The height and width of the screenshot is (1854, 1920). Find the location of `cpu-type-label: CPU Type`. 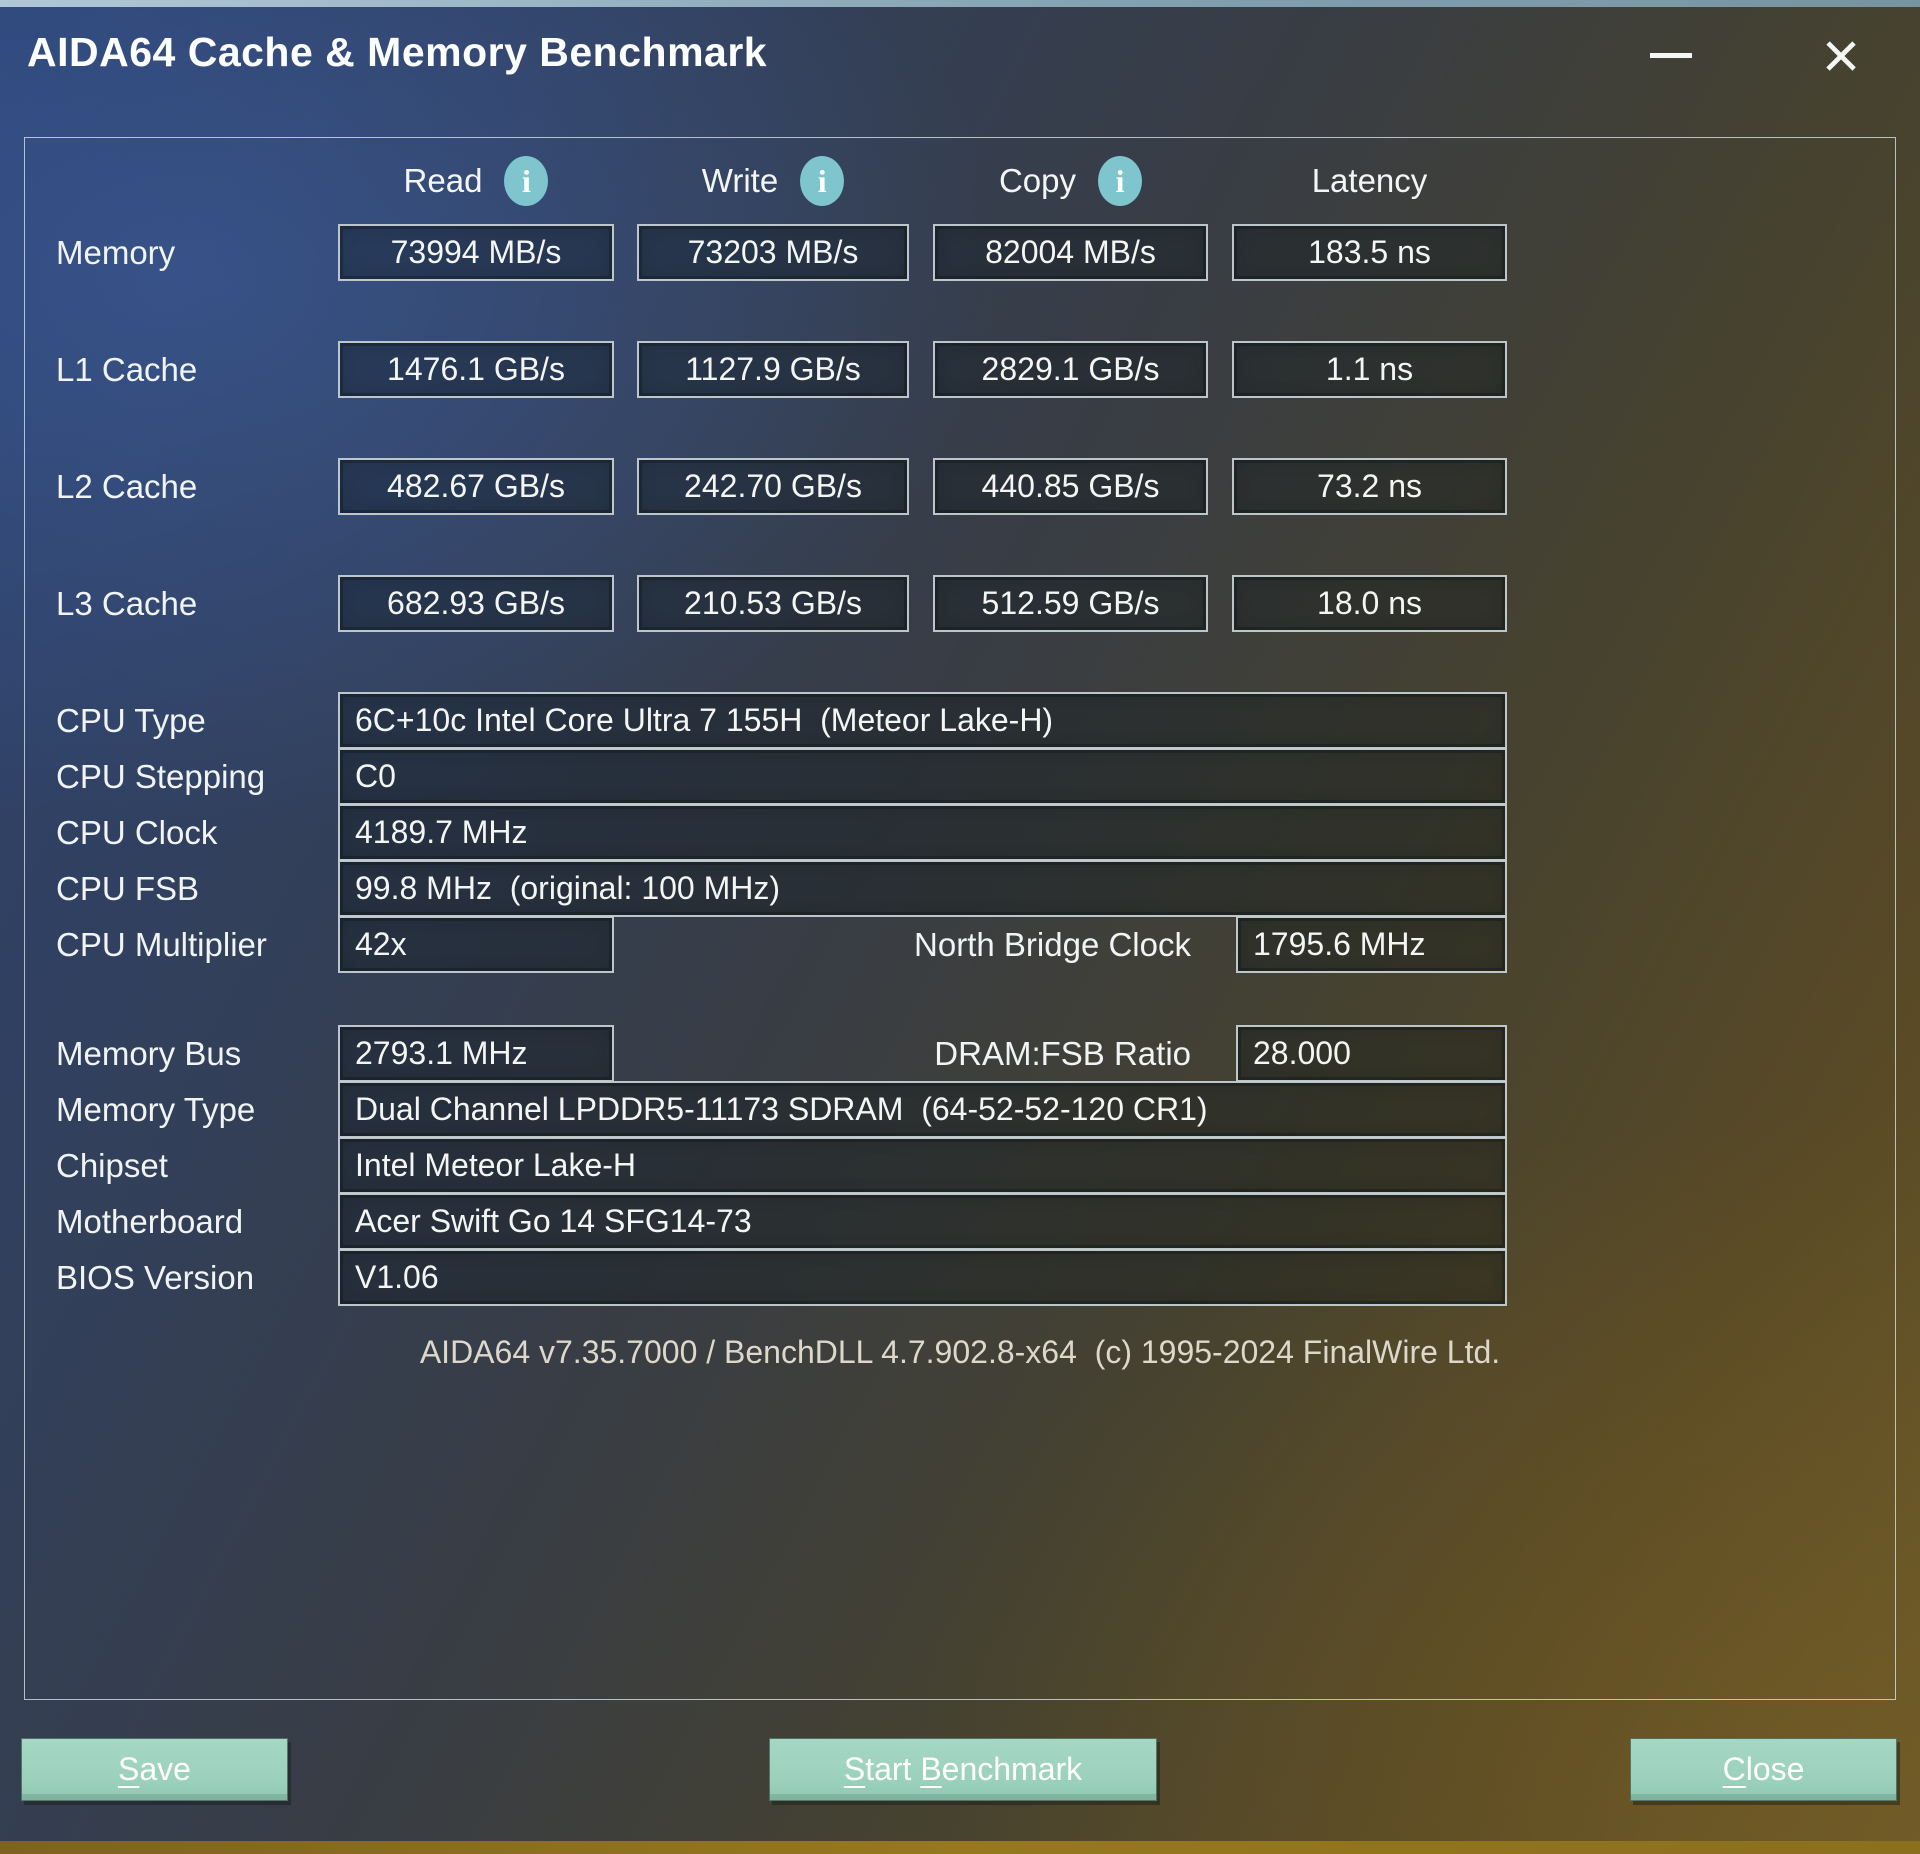

cpu-type-label: CPU Type is located at coordinates (131, 720).